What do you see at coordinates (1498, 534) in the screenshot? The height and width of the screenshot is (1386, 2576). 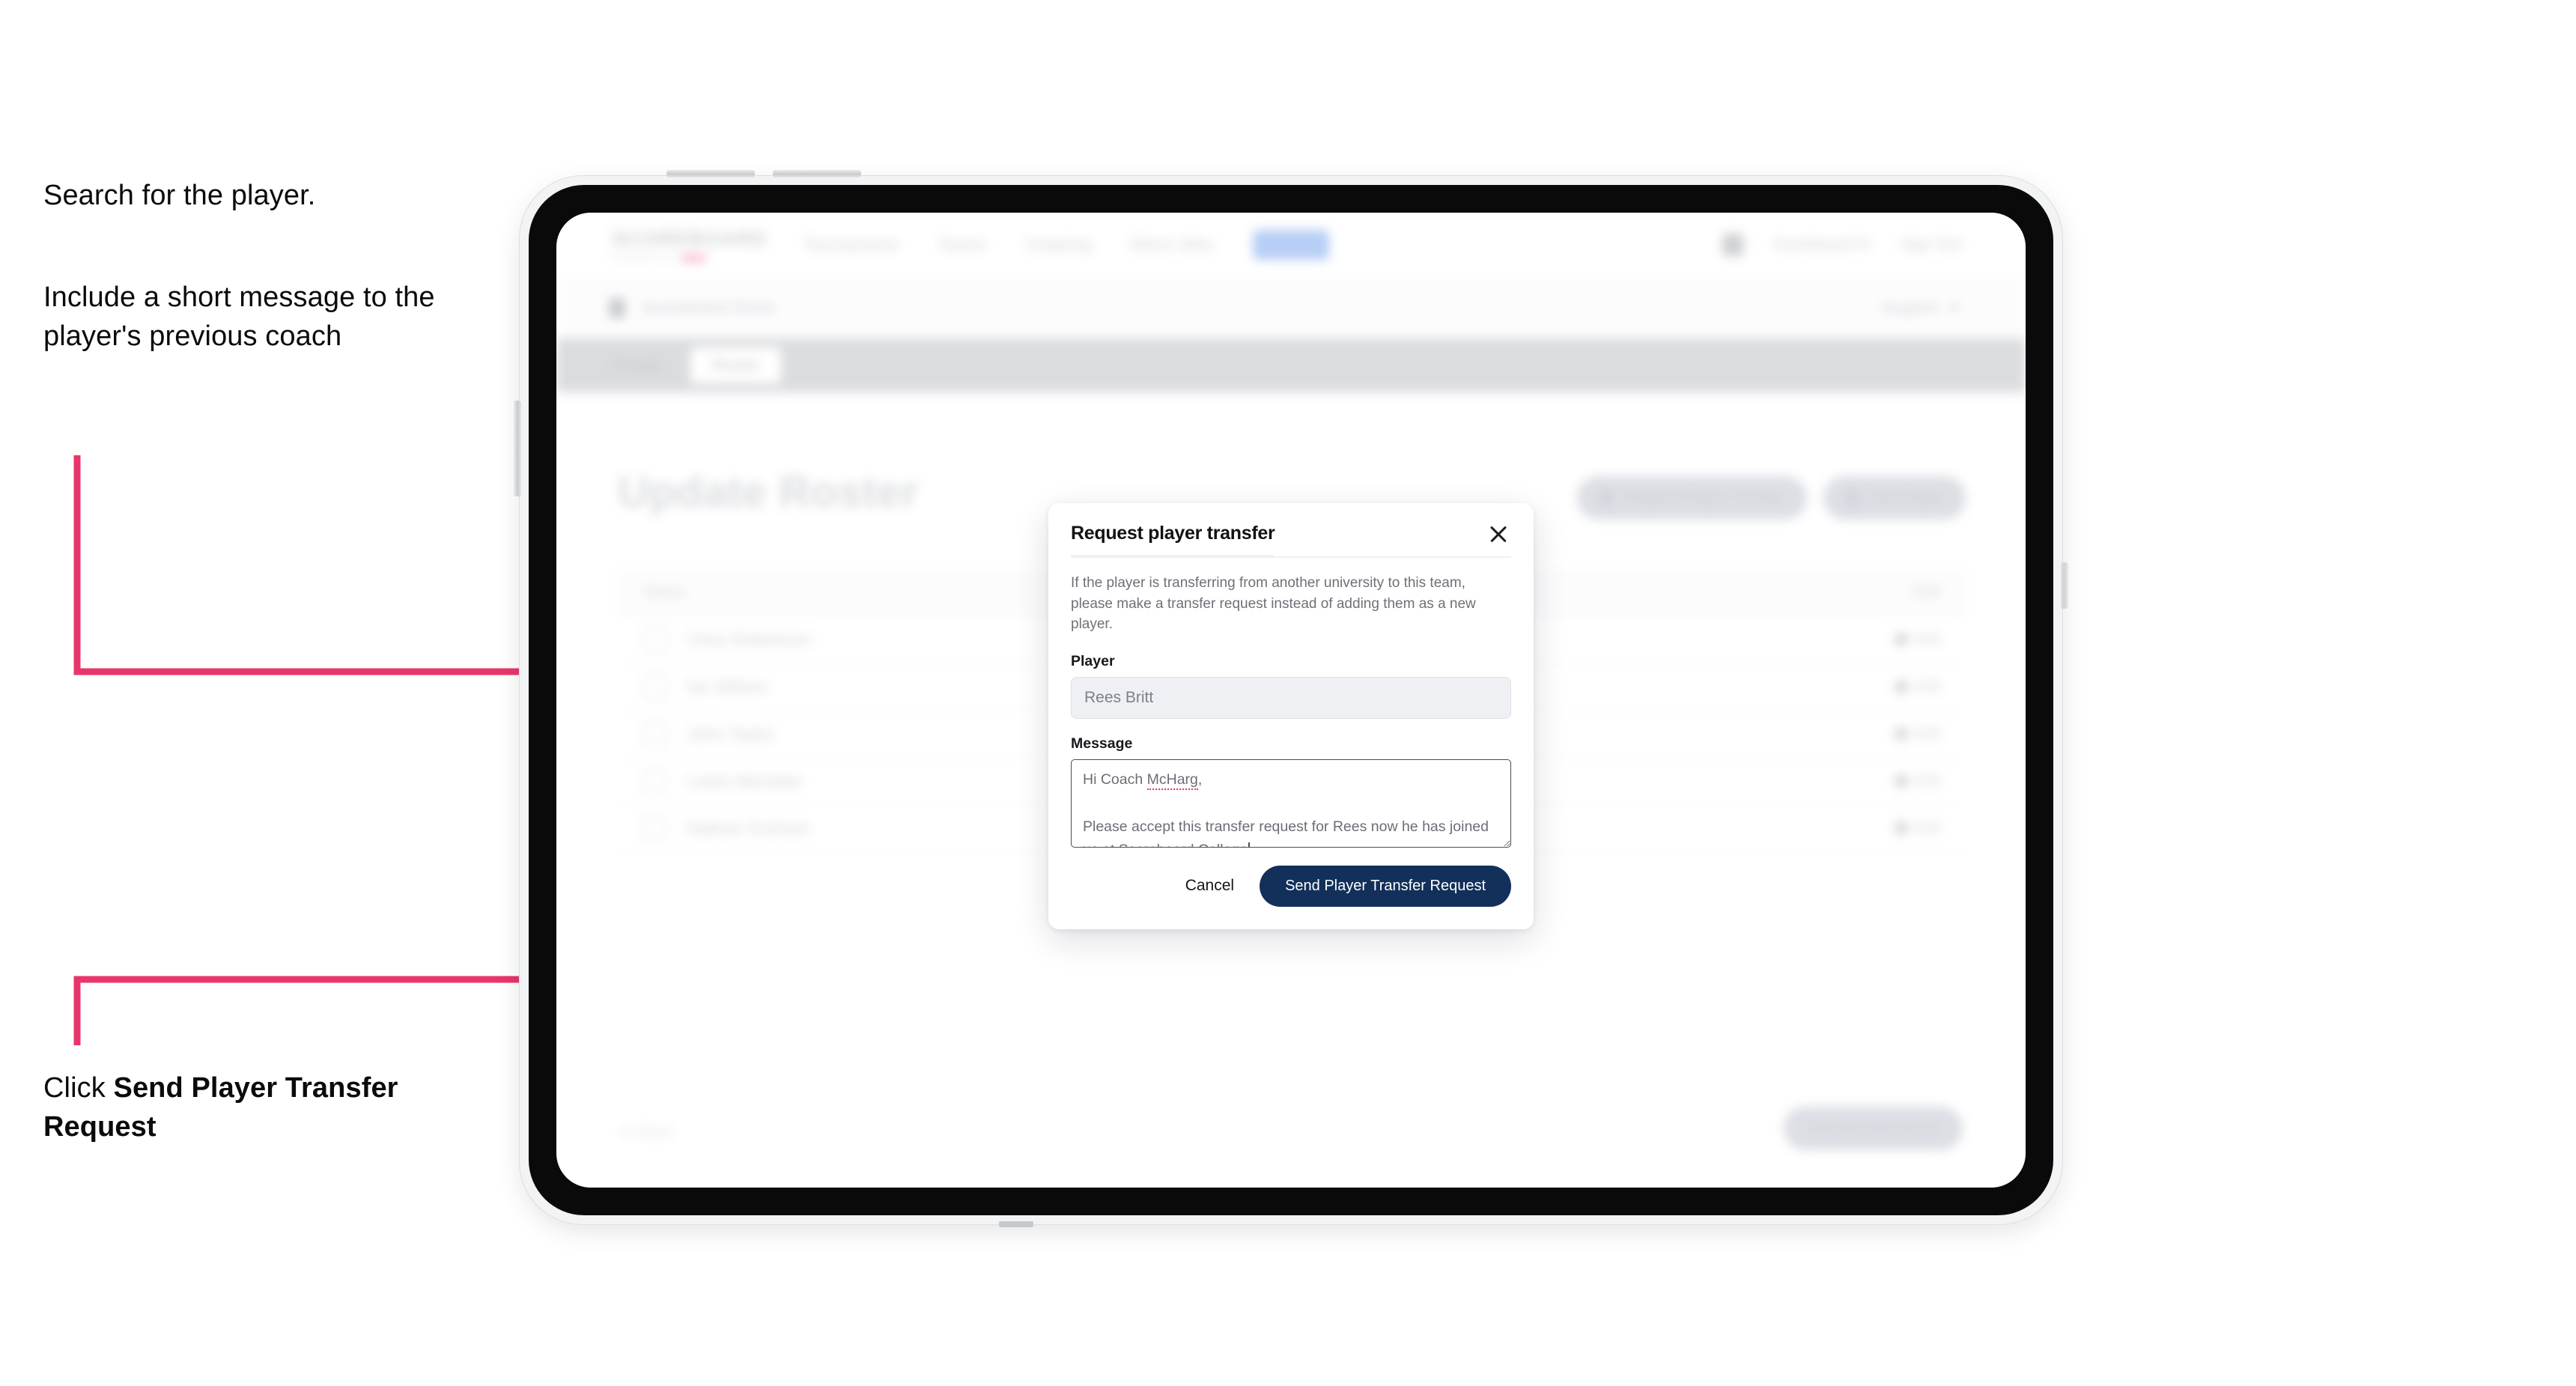 I see `close-icon` at bounding box center [1498, 534].